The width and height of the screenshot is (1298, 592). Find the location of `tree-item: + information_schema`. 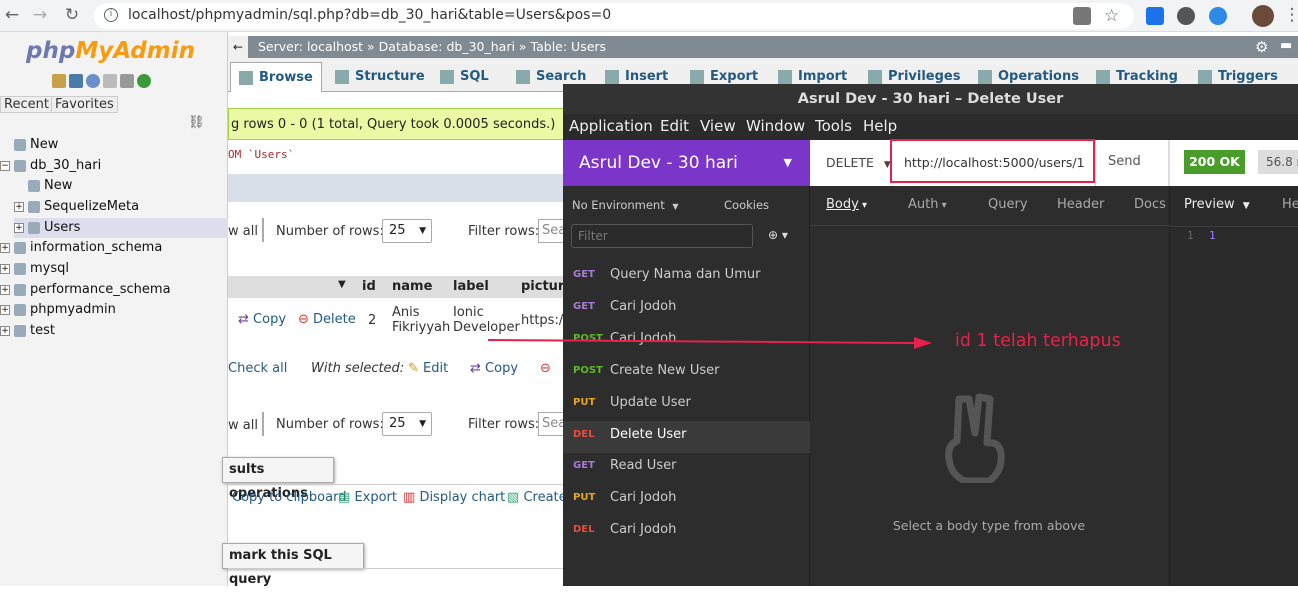

tree-item: + information_schema is located at coordinates (81, 248).